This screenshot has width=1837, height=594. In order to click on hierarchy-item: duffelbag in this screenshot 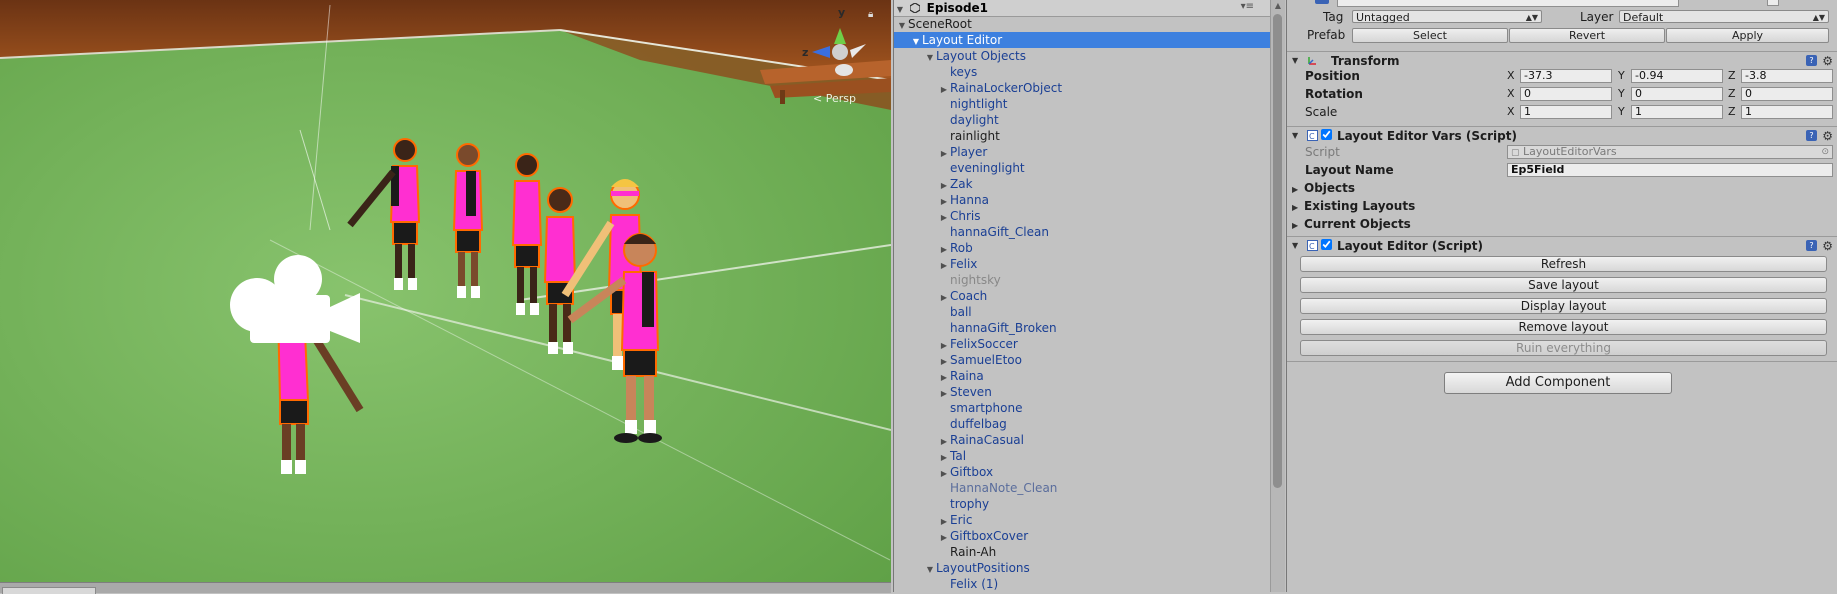, I will do `click(1082, 424)`.